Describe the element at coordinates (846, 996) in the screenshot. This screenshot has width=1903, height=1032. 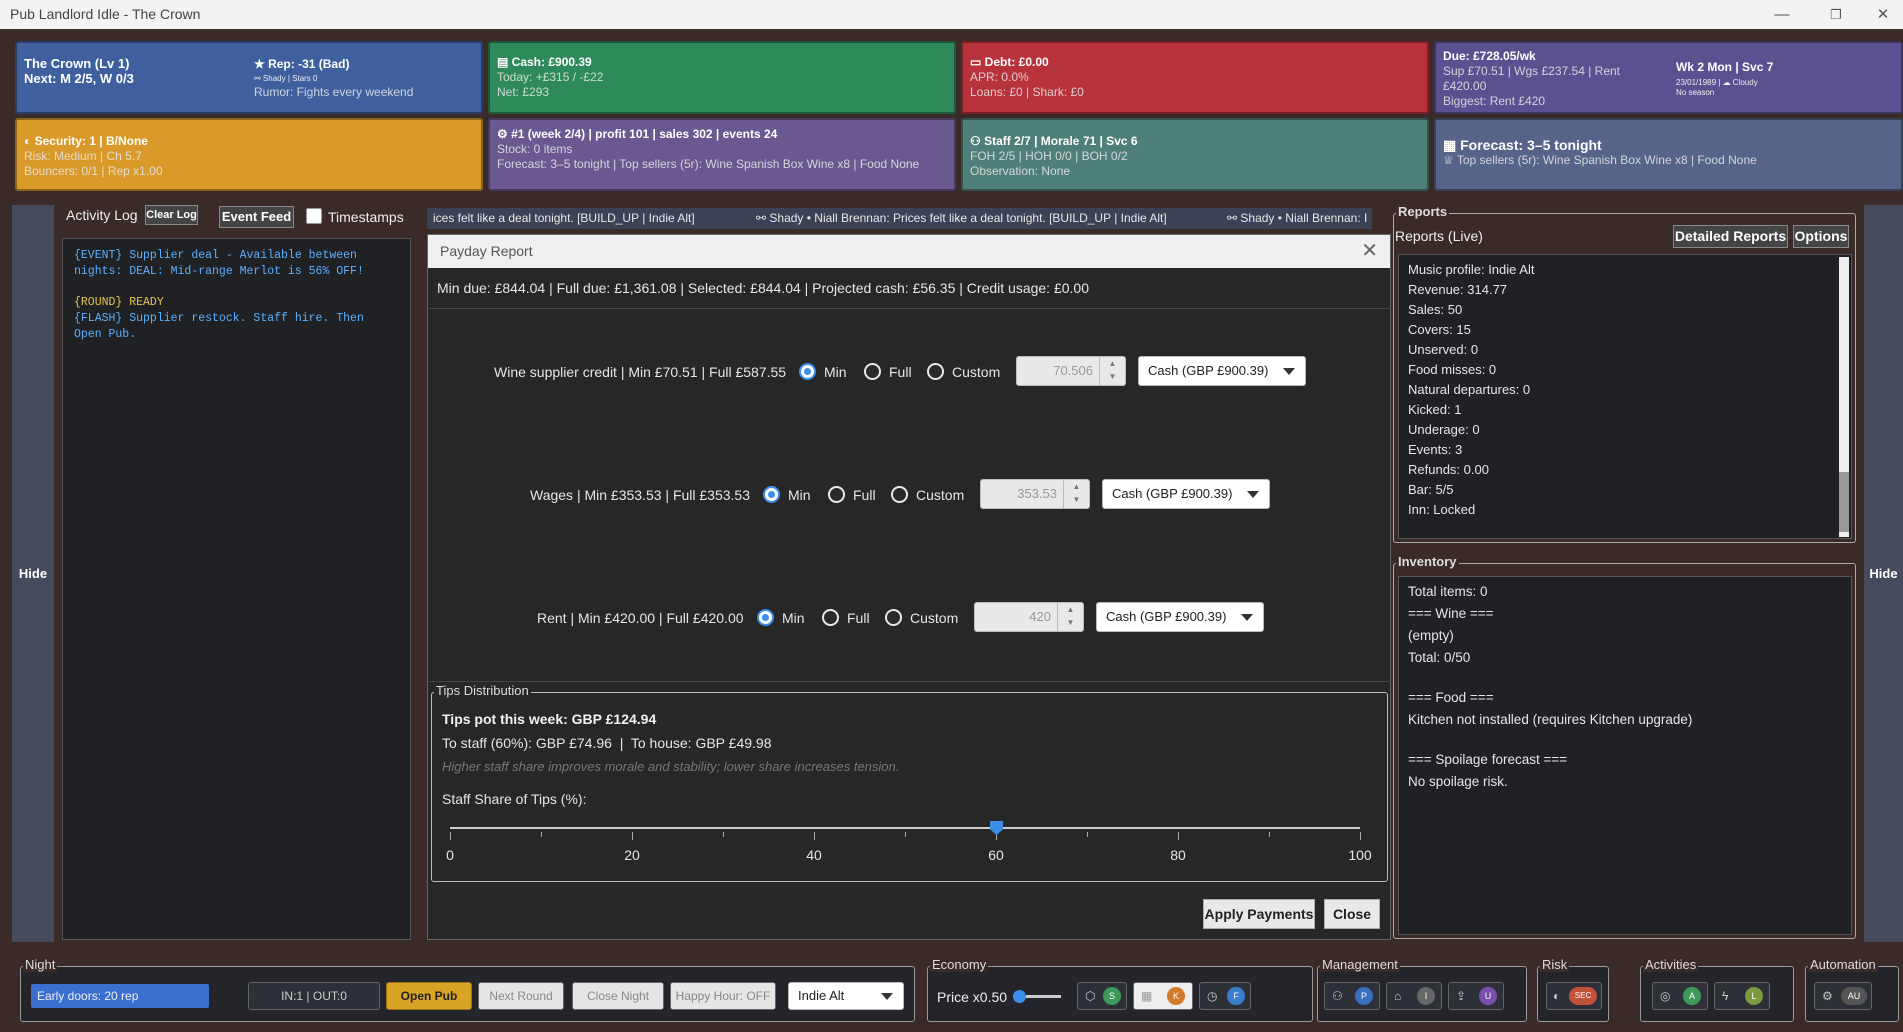
I see `music-select: Indie Alt` at that location.